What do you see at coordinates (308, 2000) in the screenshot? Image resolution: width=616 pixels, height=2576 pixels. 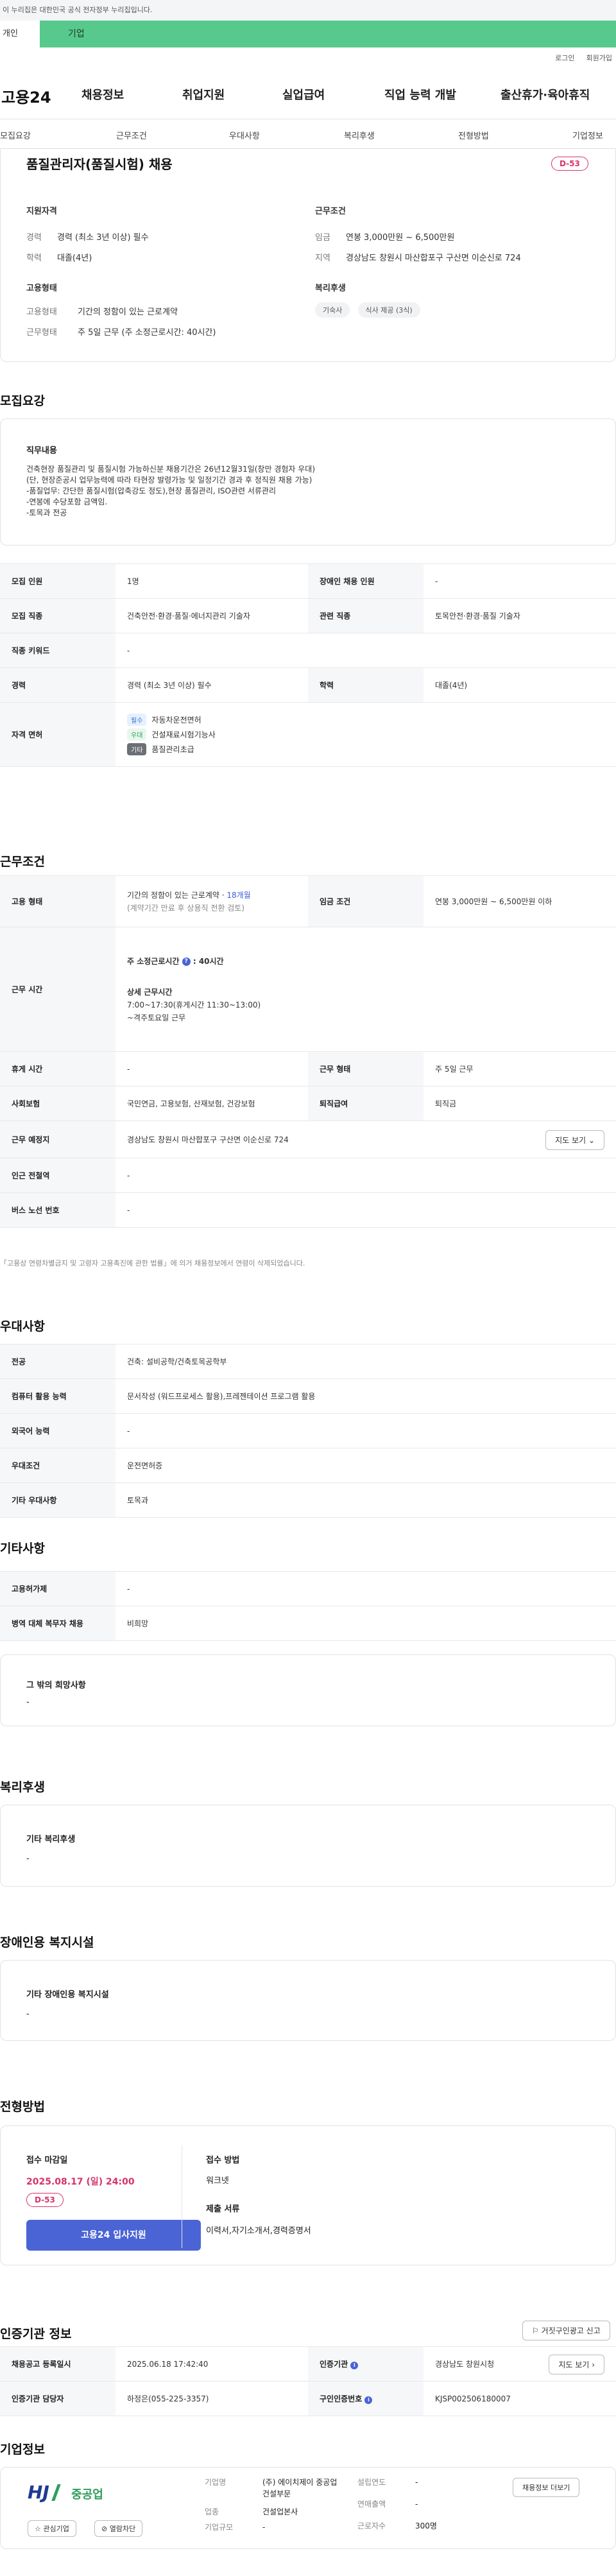 I see `facility-box: 기타 장애인용 복지시설 -` at bounding box center [308, 2000].